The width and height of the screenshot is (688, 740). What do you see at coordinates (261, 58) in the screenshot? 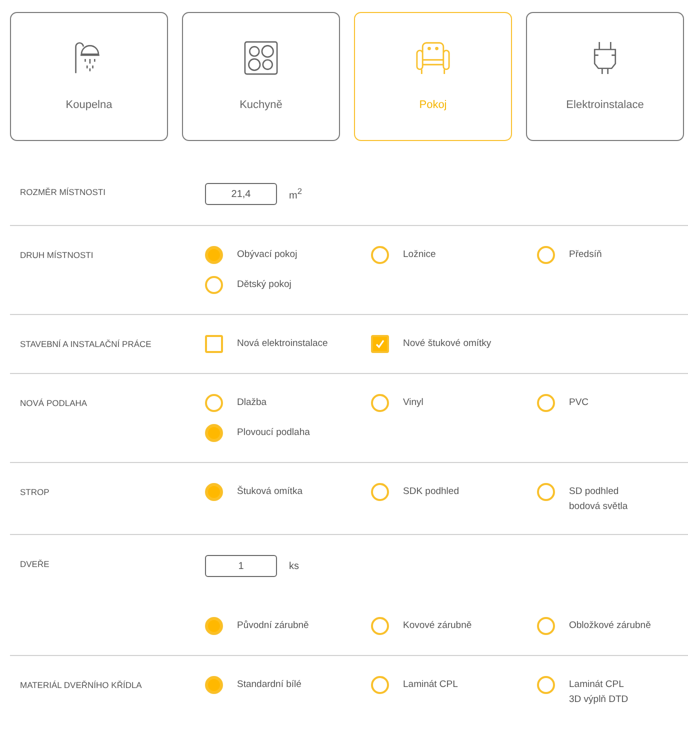
I see `cooktop-icon` at bounding box center [261, 58].